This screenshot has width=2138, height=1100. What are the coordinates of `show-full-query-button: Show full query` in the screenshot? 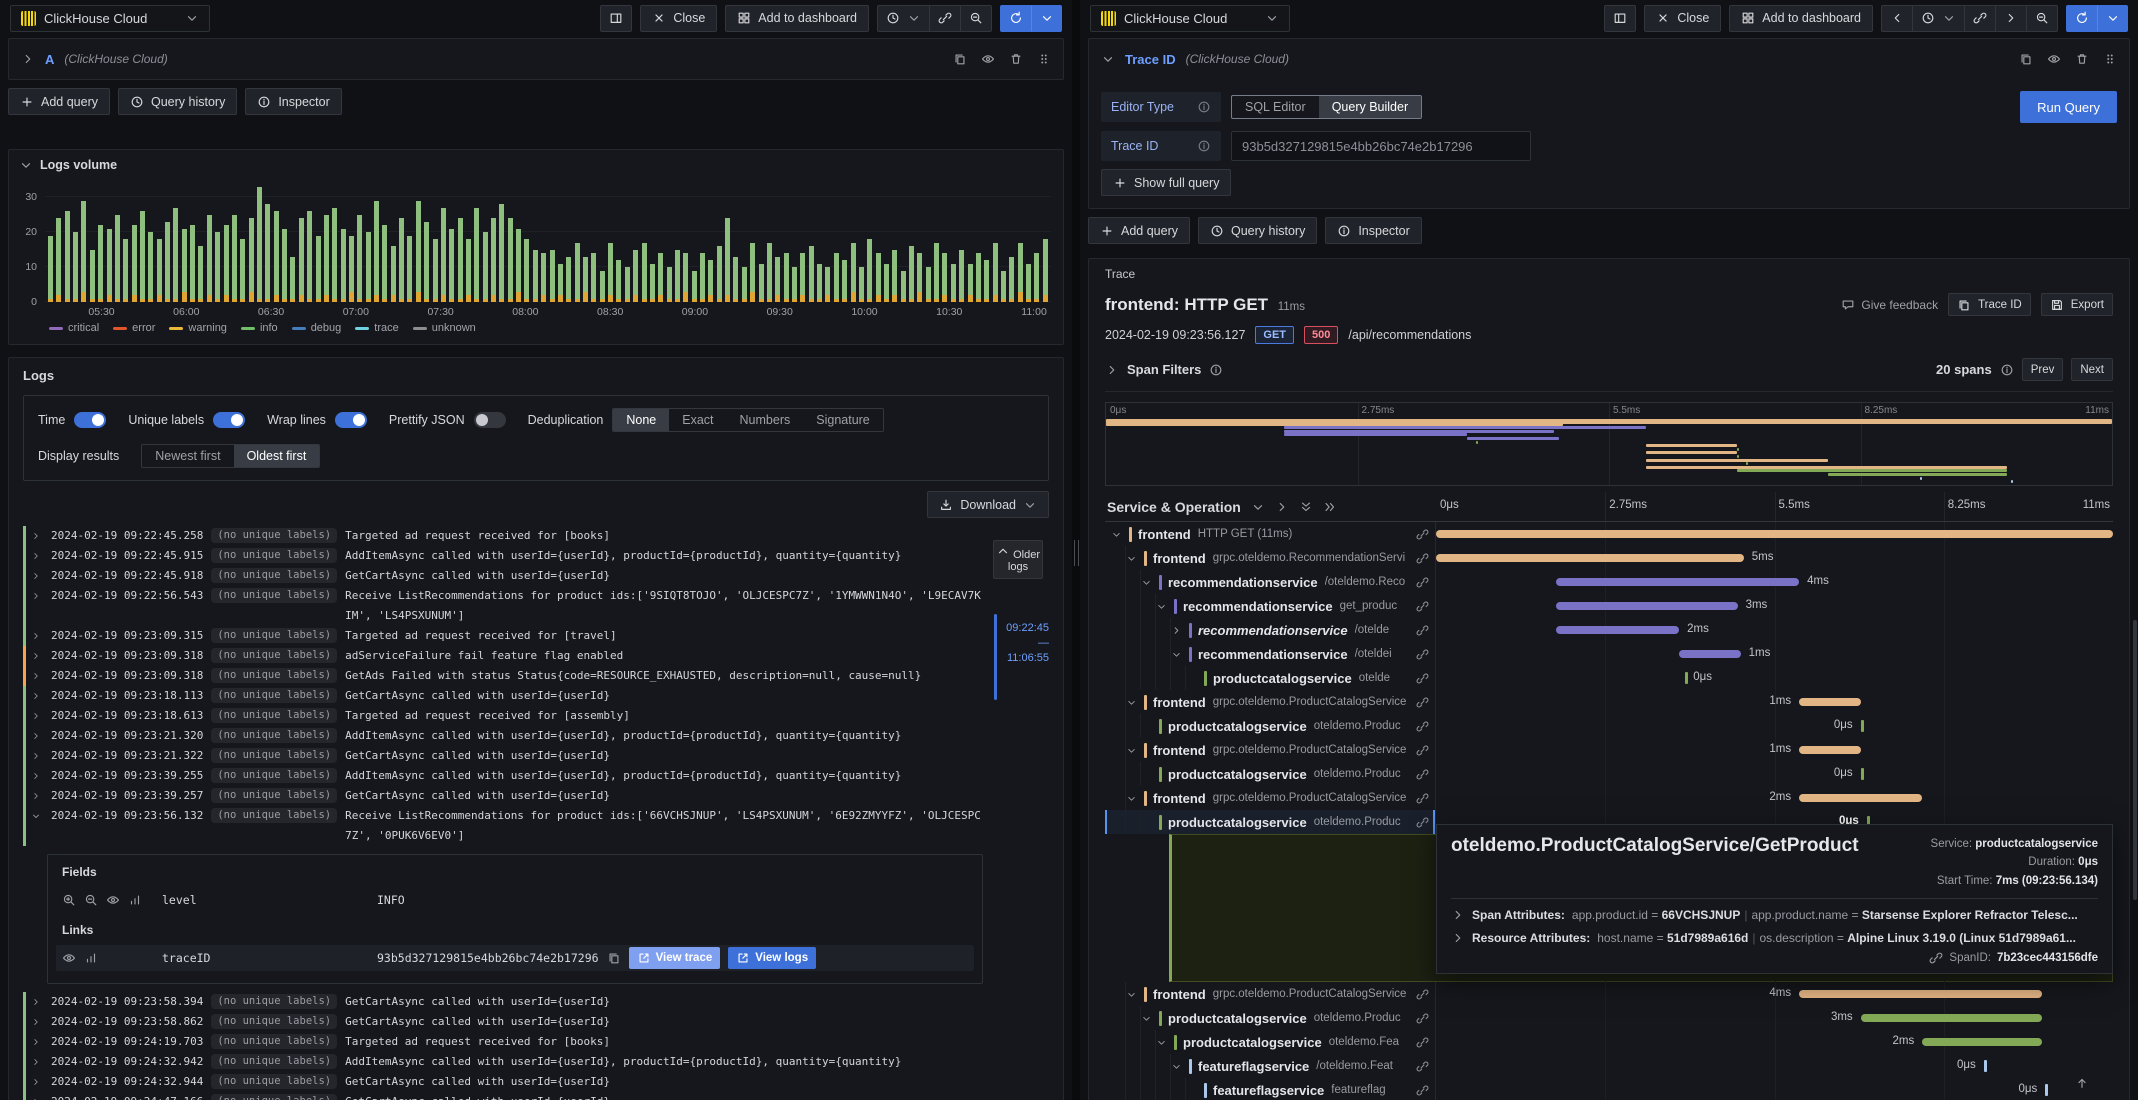 It's located at (1166, 182).